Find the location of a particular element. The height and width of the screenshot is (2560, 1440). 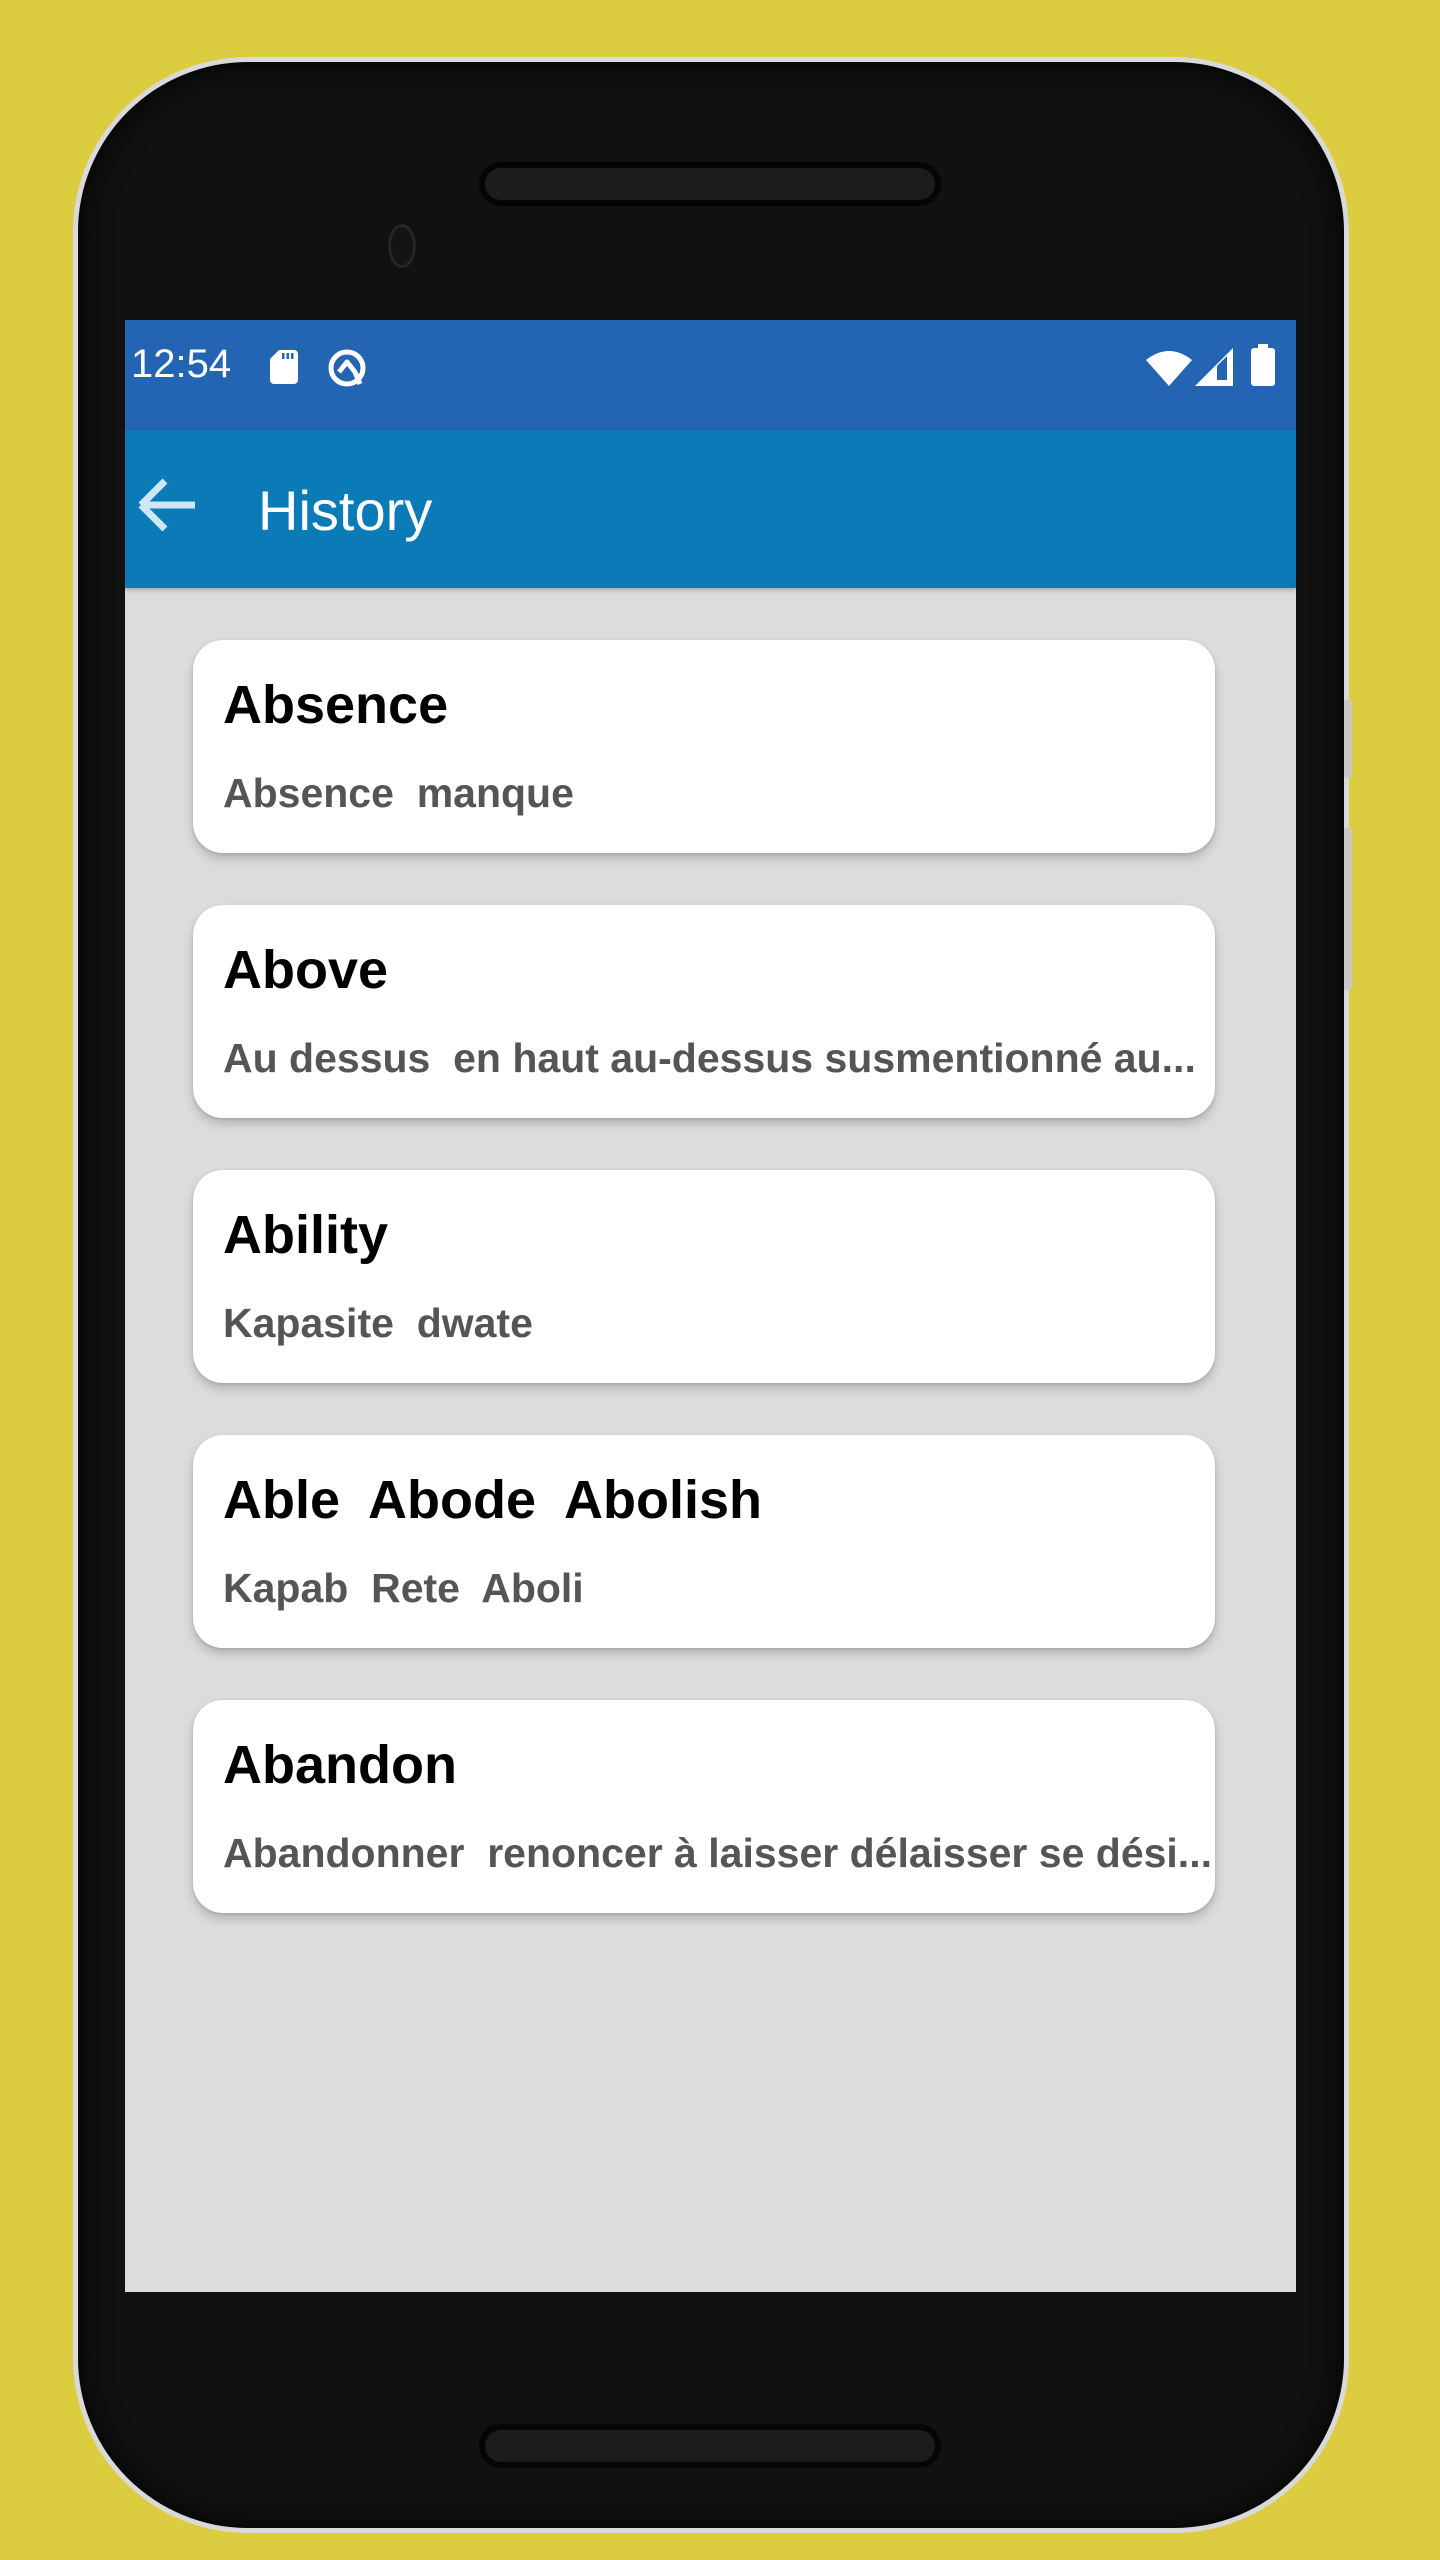

sd-card-icon is located at coordinates (284, 367).